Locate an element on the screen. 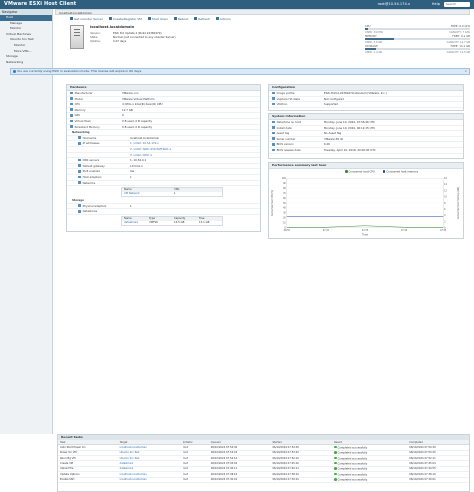 Image resolution: width=474 pixels, height=492 pixels. y2-tick-label: 16 is located at coordinates (445, 178).